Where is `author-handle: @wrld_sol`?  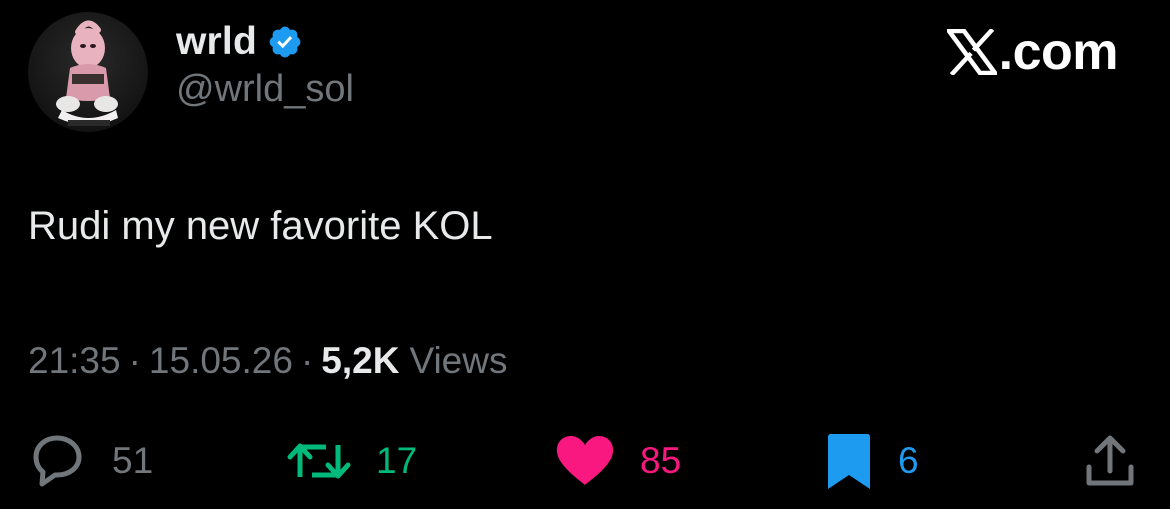
author-handle: @wrld_sol is located at coordinates (265, 89).